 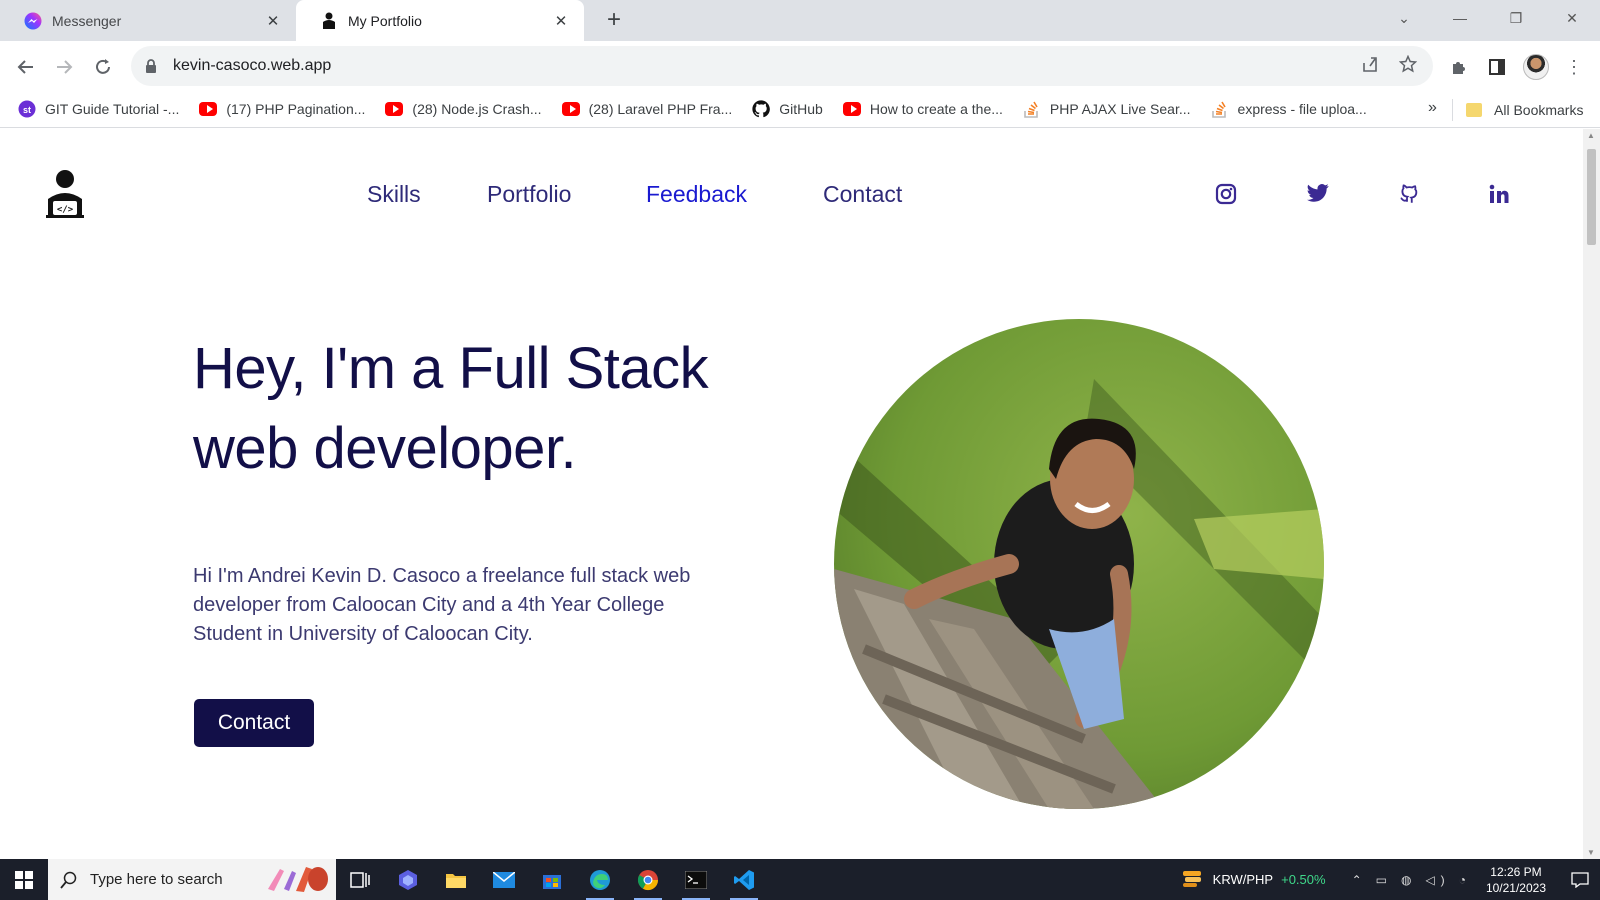 What do you see at coordinates (744, 879) in the screenshot?
I see `vscode-icon` at bounding box center [744, 879].